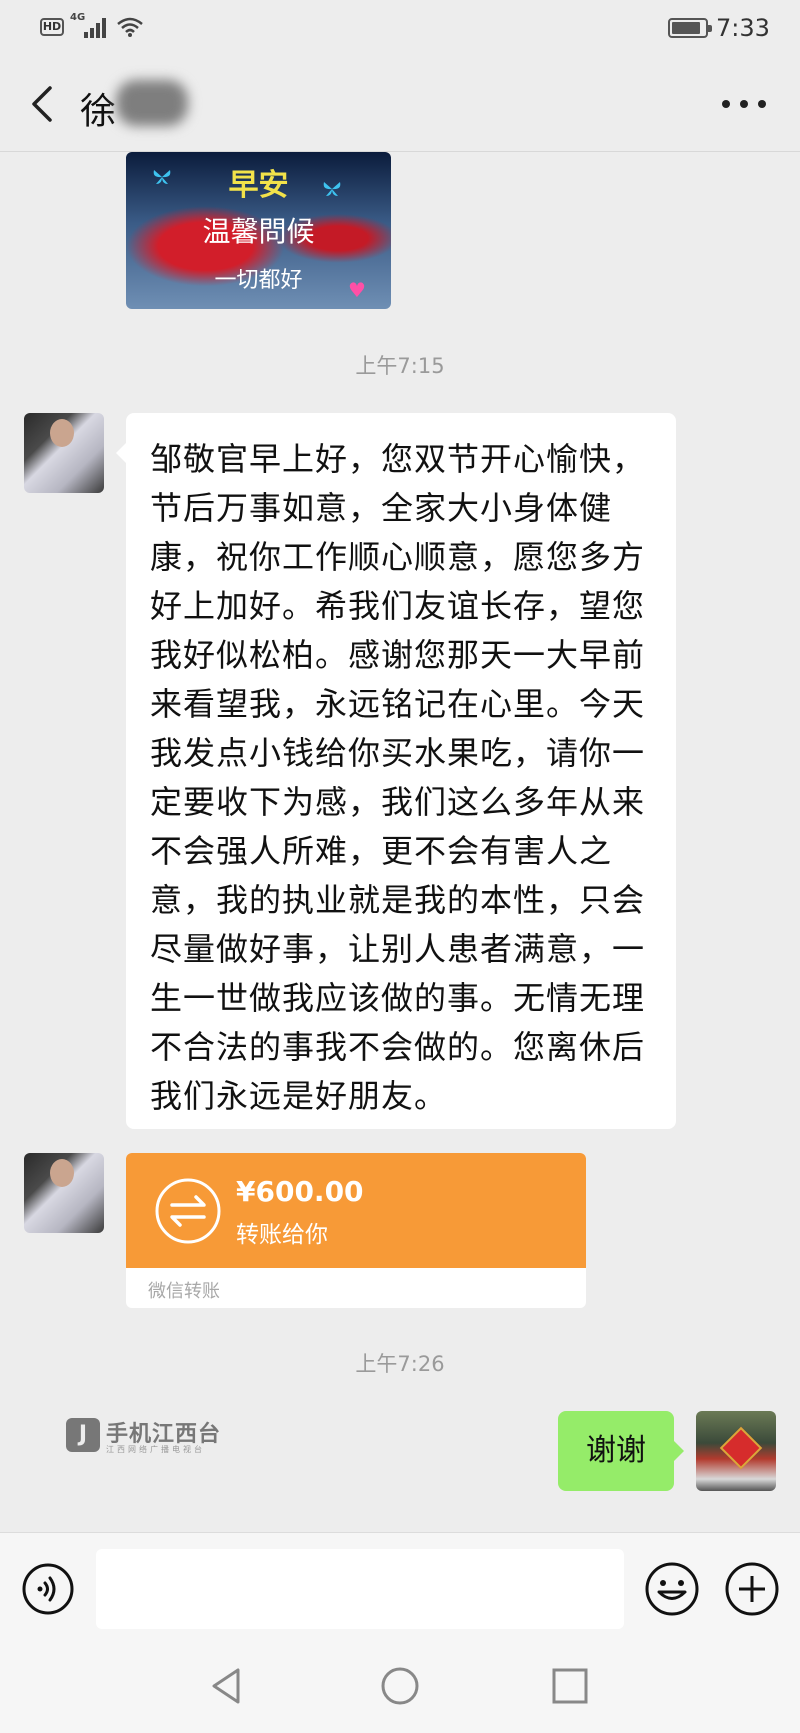 The image size is (800, 1733). I want to click on status-time: 7:33, so click(743, 28).